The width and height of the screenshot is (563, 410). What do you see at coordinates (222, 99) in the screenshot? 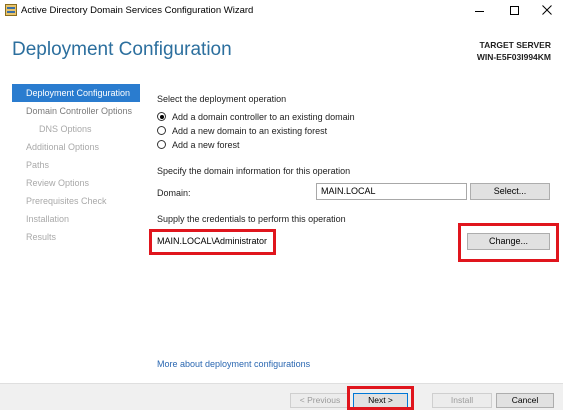
I see `operation-heading: Select the deployment operation` at bounding box center [222, 99].